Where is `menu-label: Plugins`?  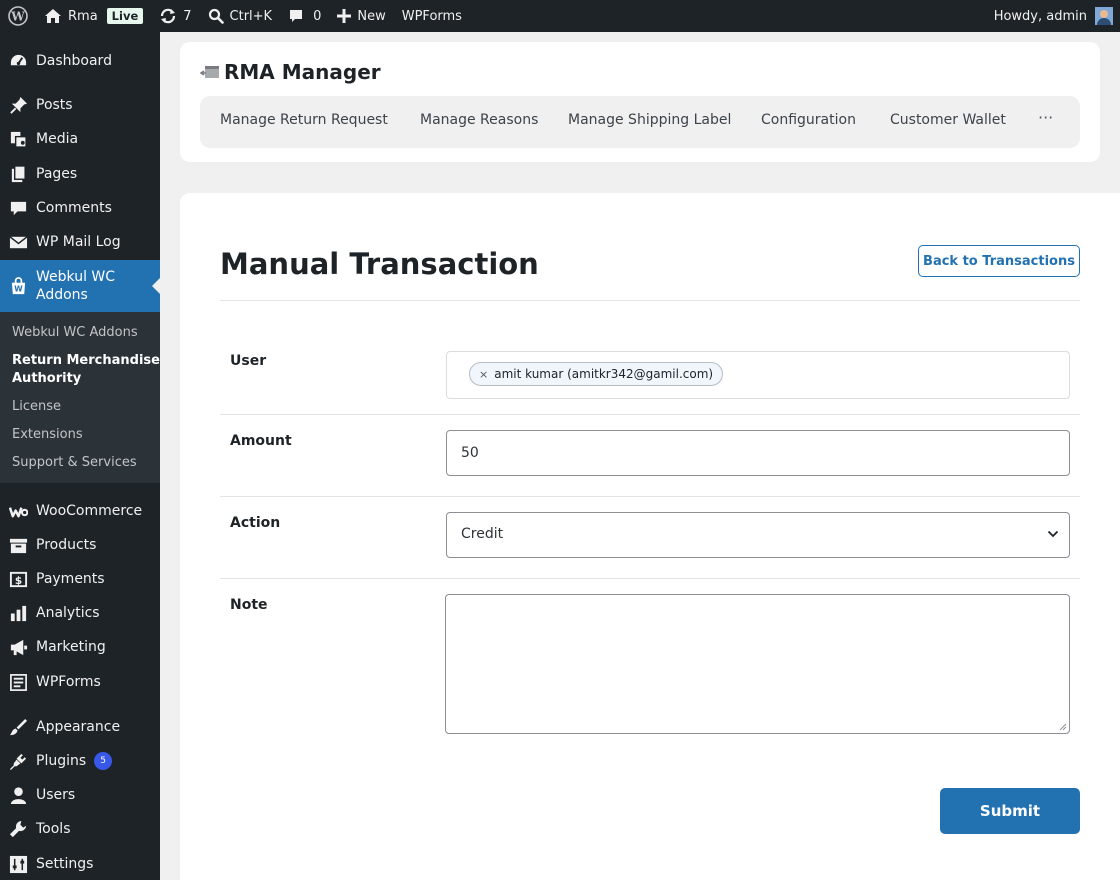 menu-label: Plugins is located at coordinates (61, 761).